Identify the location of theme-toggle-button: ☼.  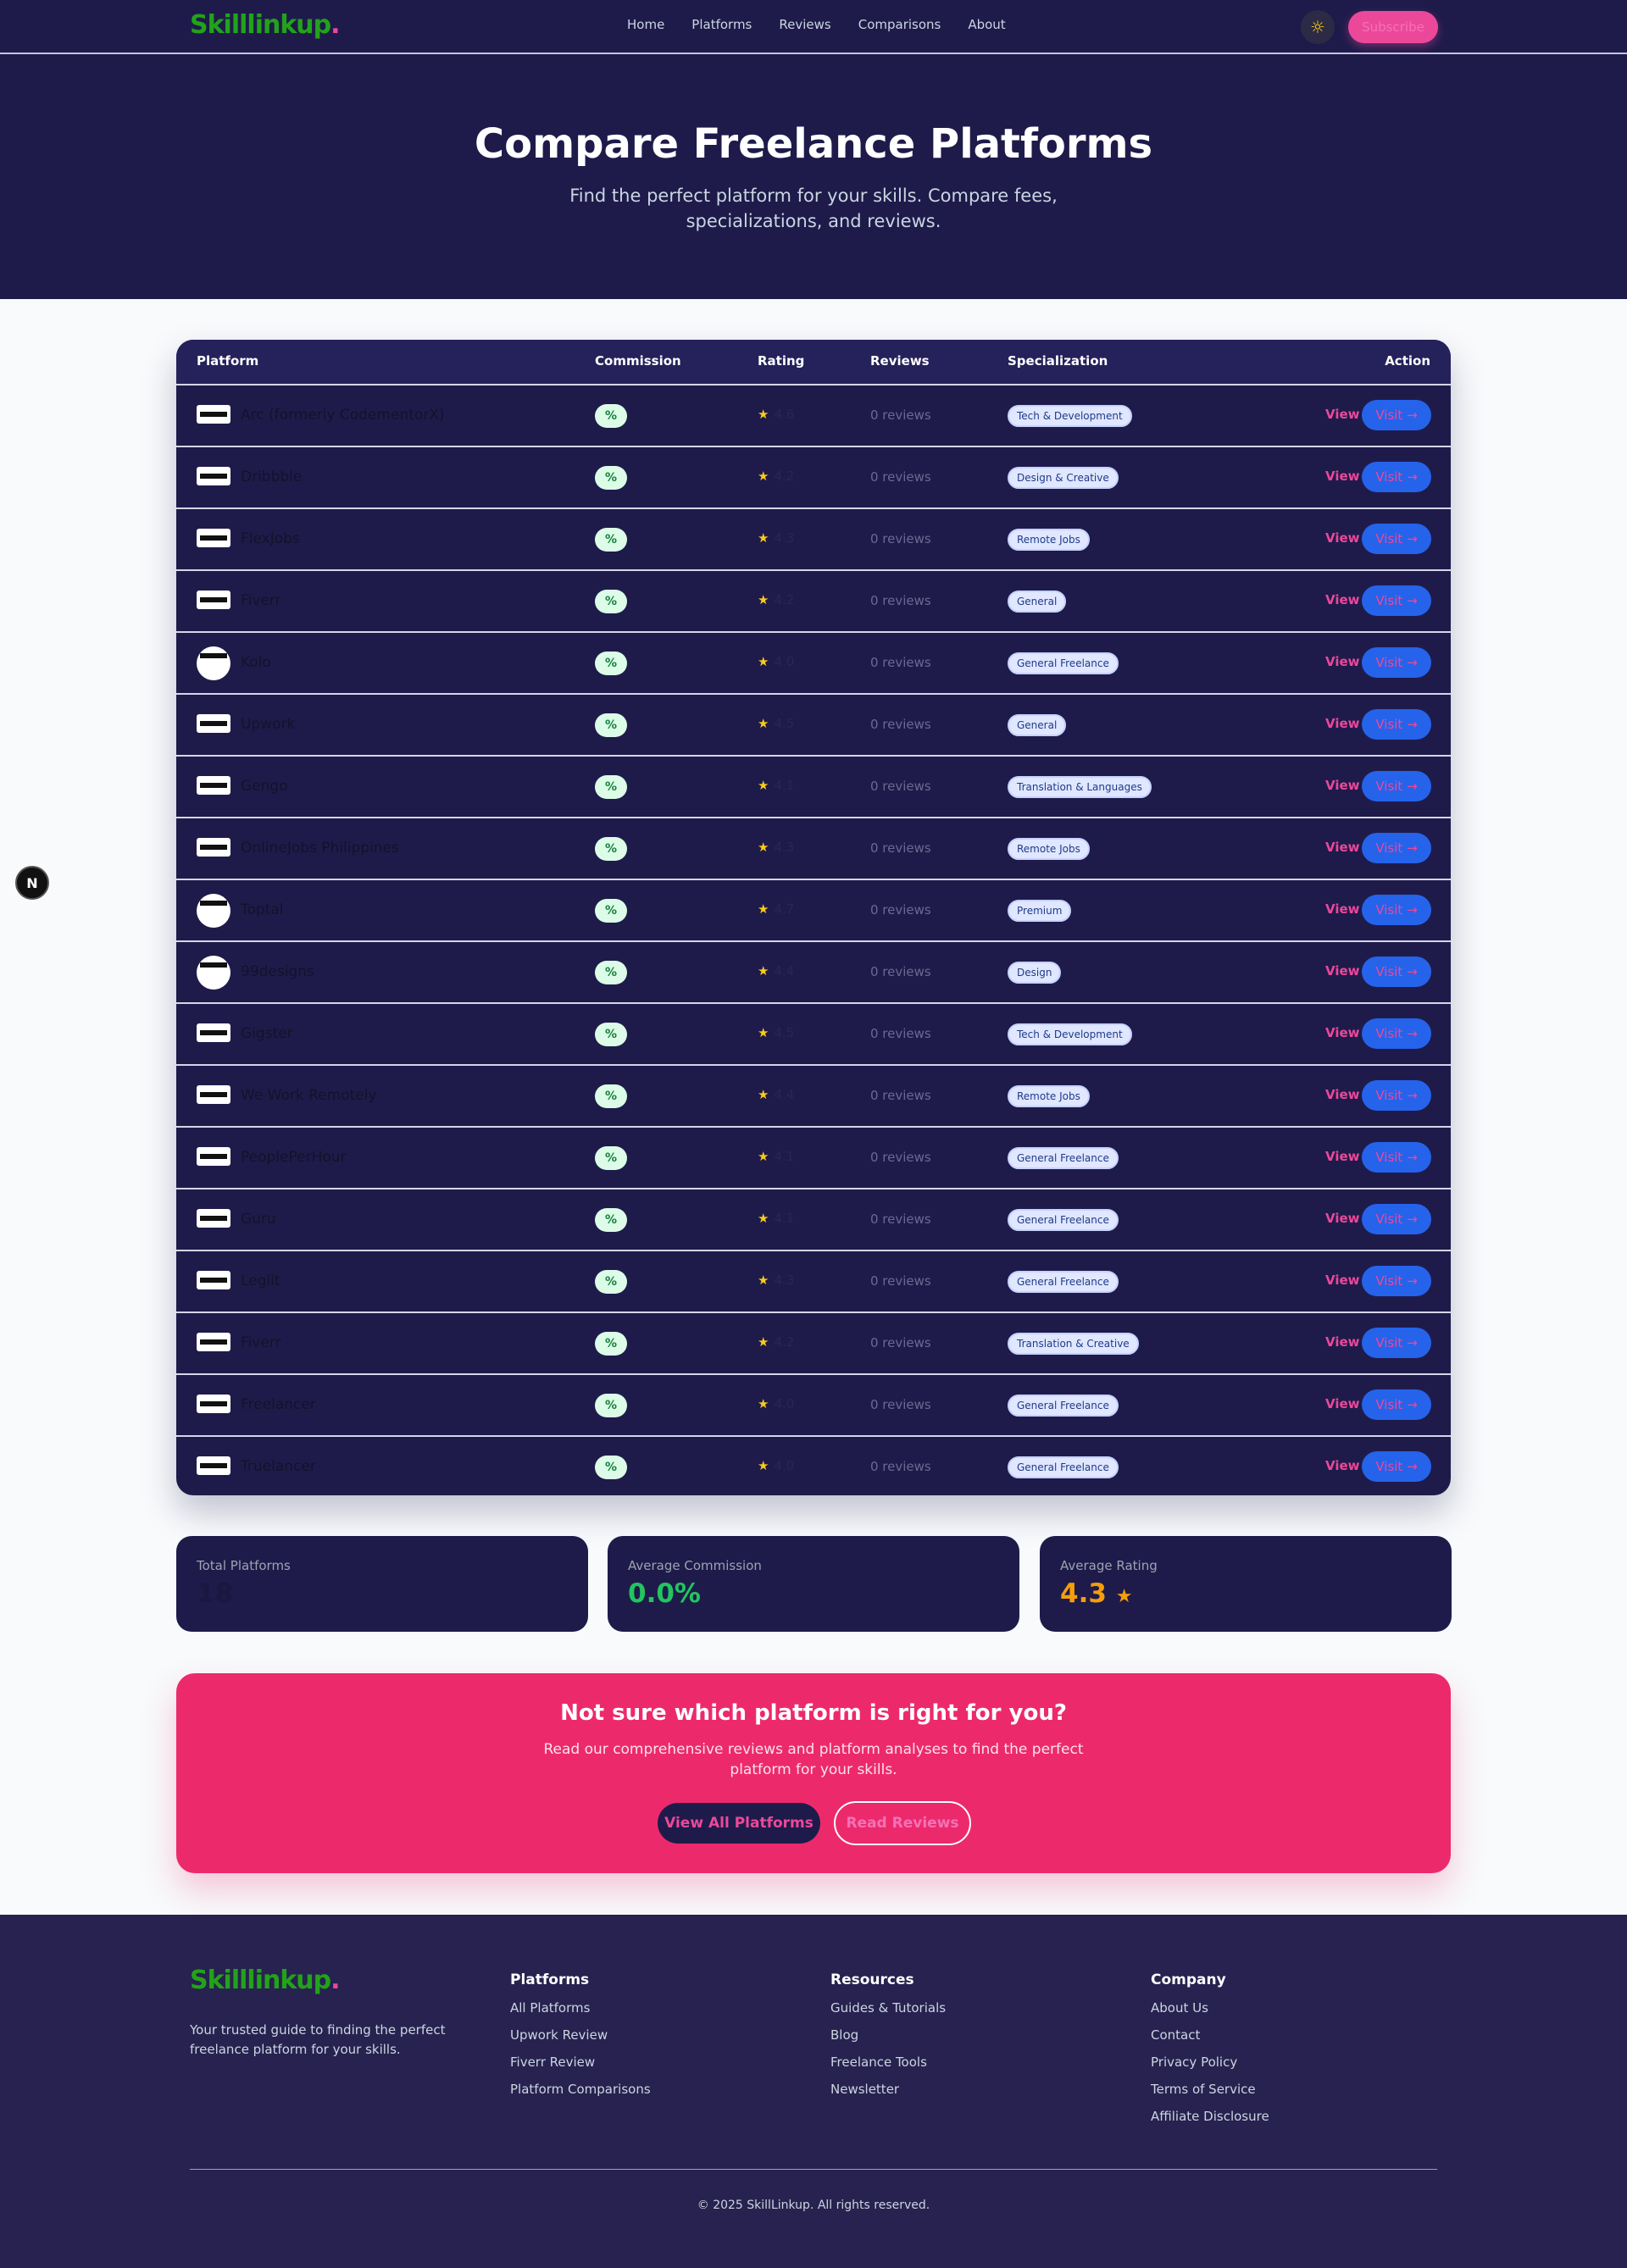
(1318, 27).